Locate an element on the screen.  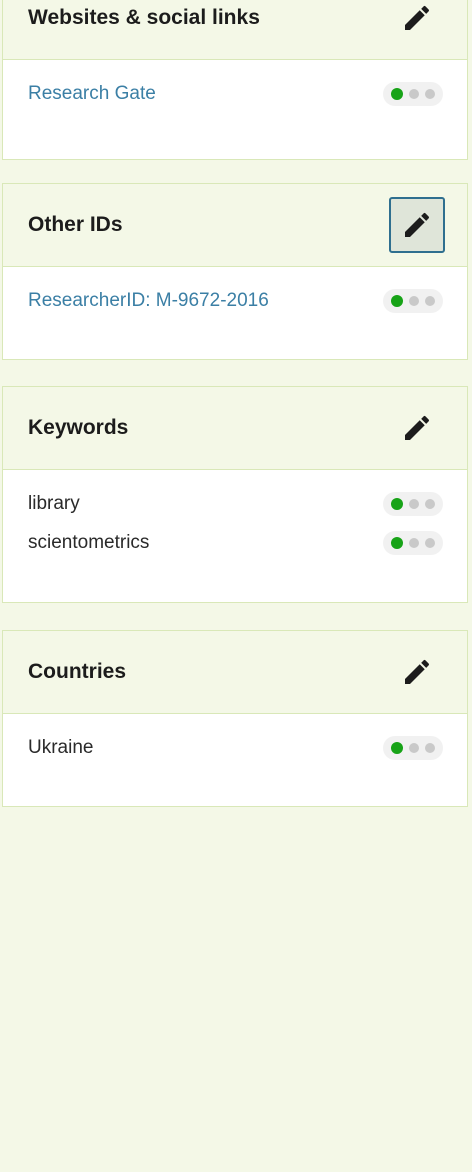
list-item: Ukraine is located at coordinates (235, 747).